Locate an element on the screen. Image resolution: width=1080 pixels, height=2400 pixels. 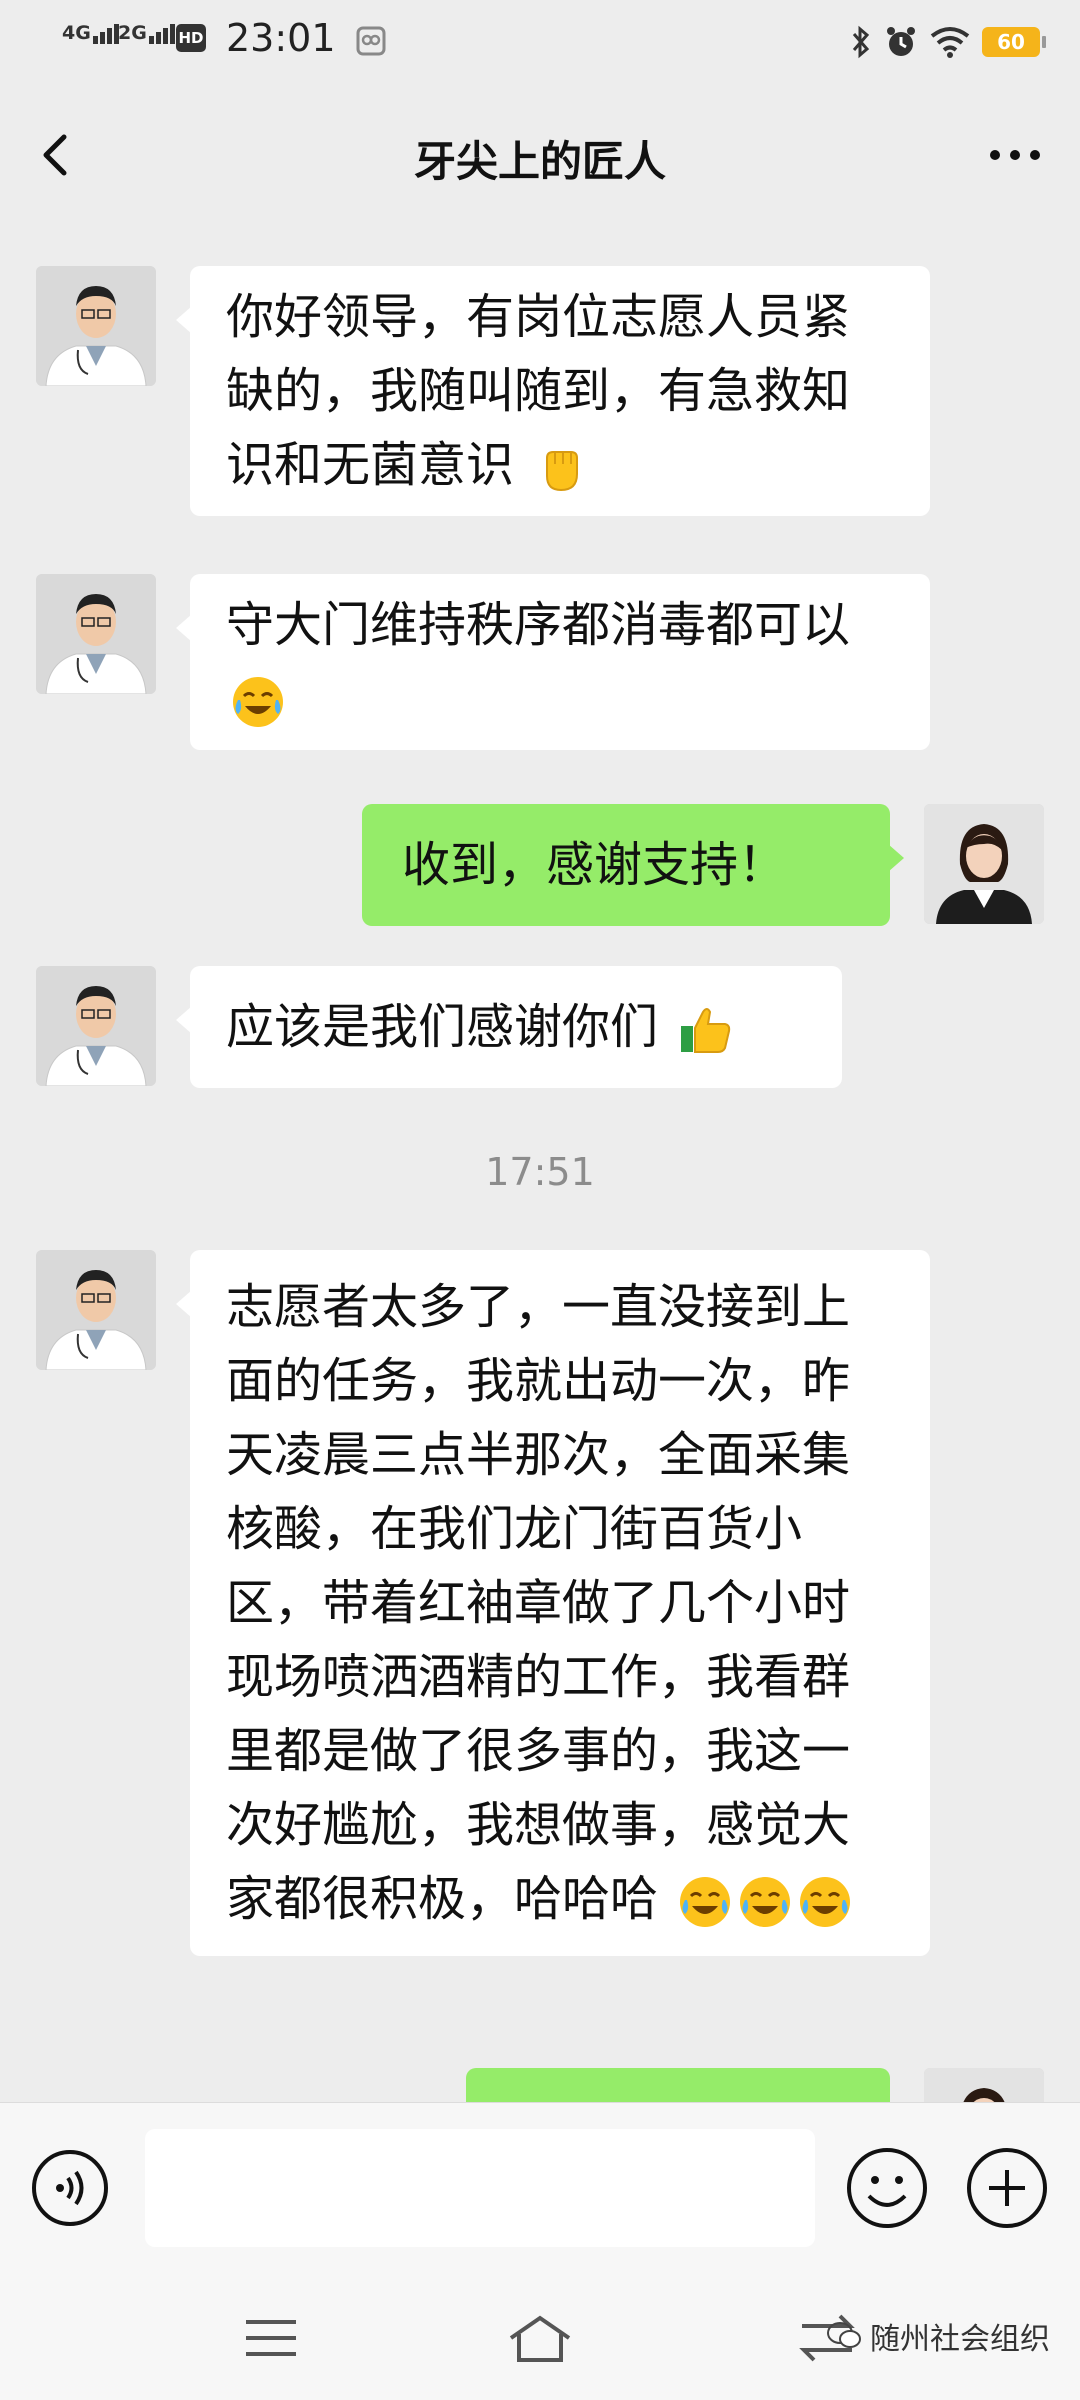
chat-title: 牙尖上的匠人 is located at coordinates (539, 161).